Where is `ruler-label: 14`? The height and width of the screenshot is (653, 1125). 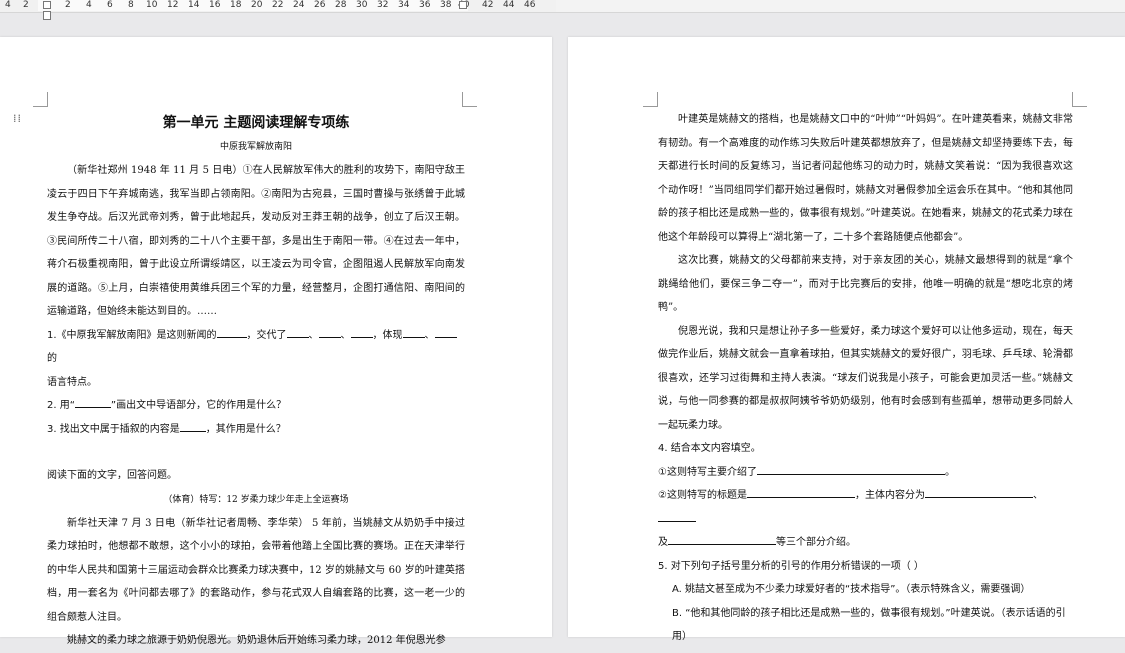 ruler-label: 14 is located at coordinates (194, 5).